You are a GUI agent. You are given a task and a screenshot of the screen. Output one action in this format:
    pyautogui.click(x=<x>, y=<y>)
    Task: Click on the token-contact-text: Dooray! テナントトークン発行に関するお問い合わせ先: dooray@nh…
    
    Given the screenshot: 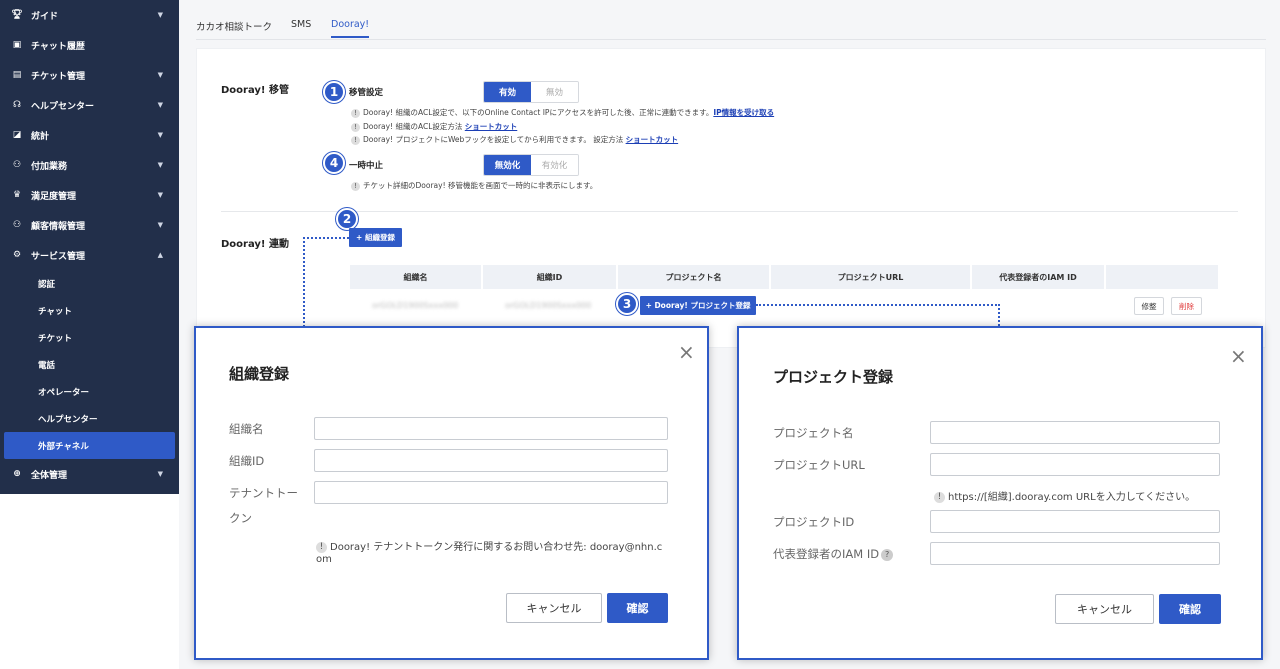 What is the action you would take?
    pyautogui.click(x=496, y=547)
    